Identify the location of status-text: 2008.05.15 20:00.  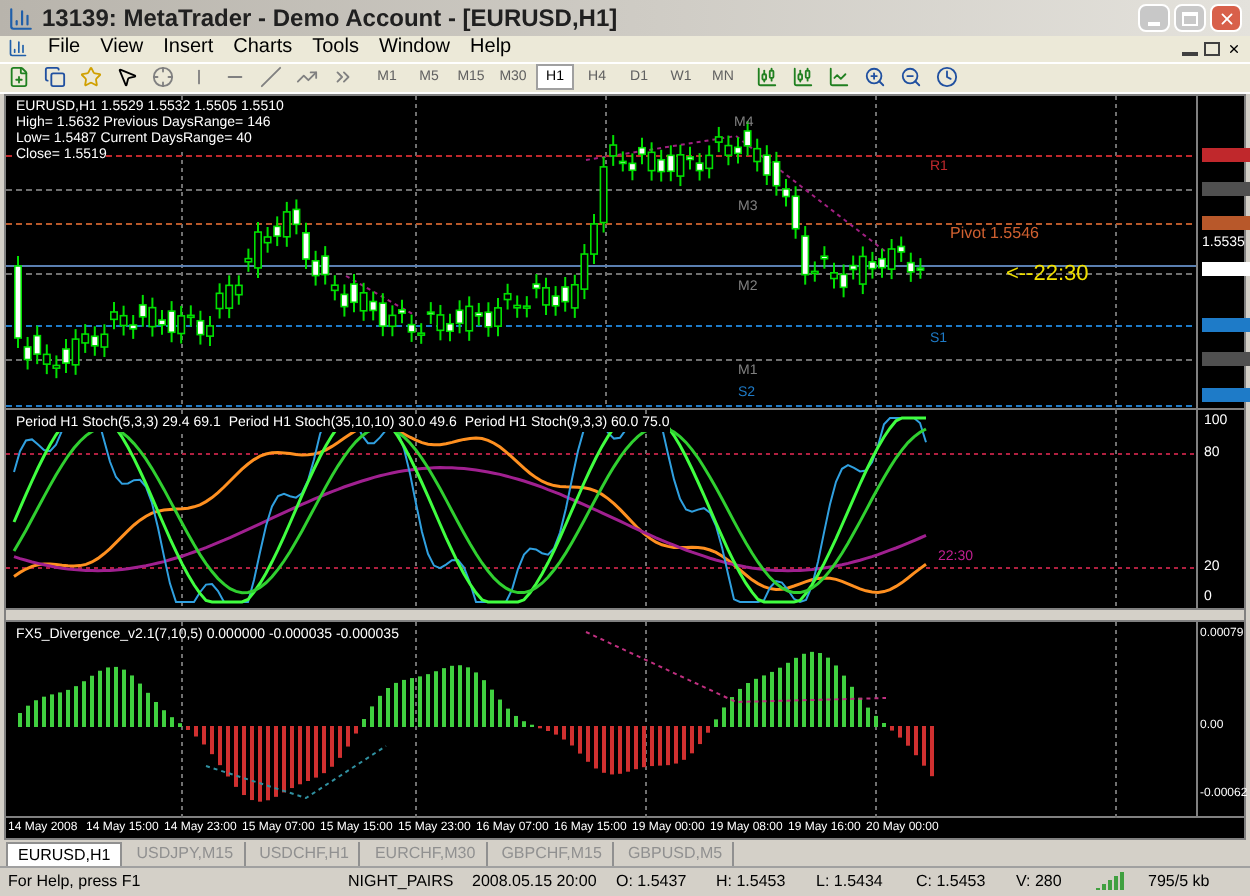
(534, 881).